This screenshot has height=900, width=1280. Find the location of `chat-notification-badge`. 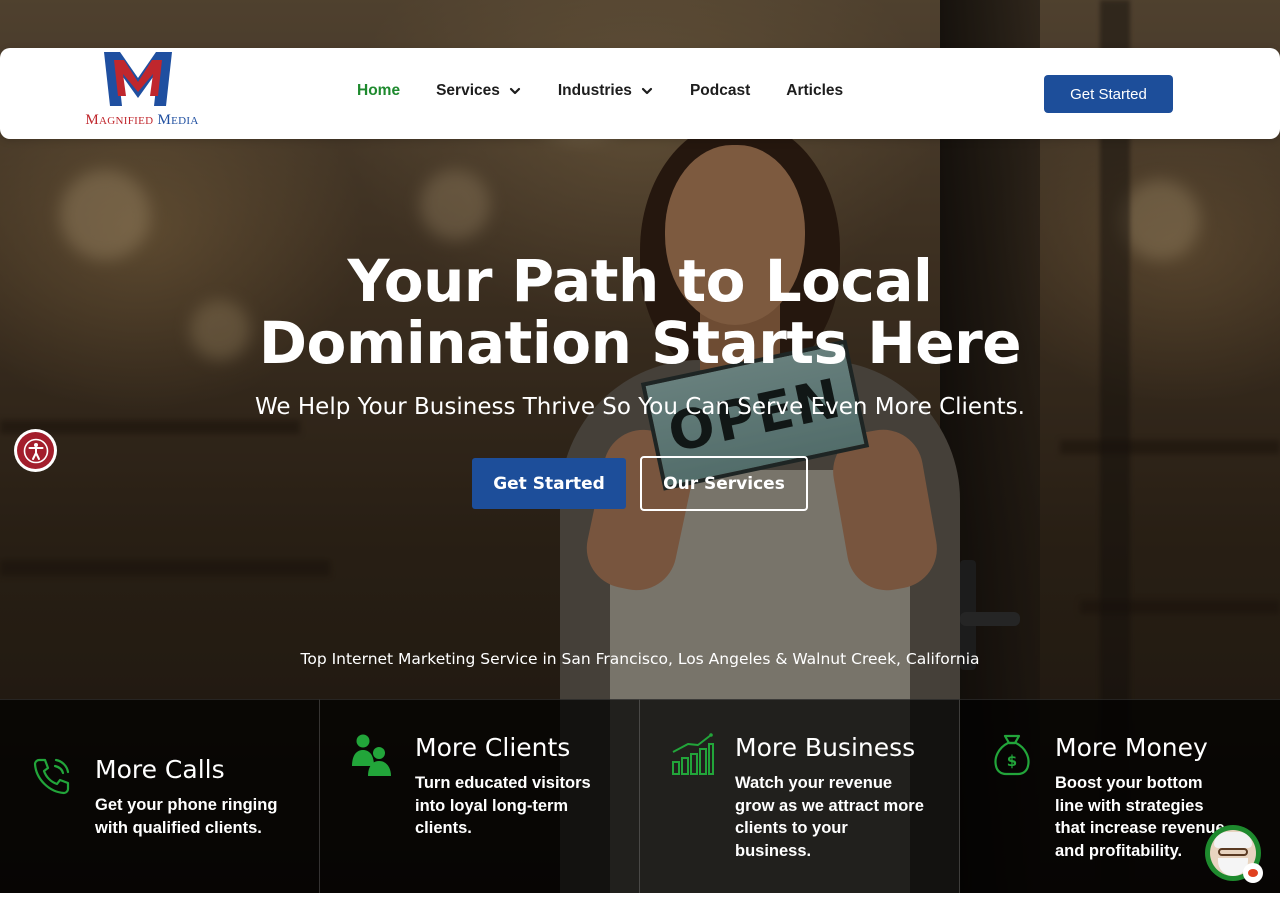

chat-notification-badge is located at coordinates (1253, 873).